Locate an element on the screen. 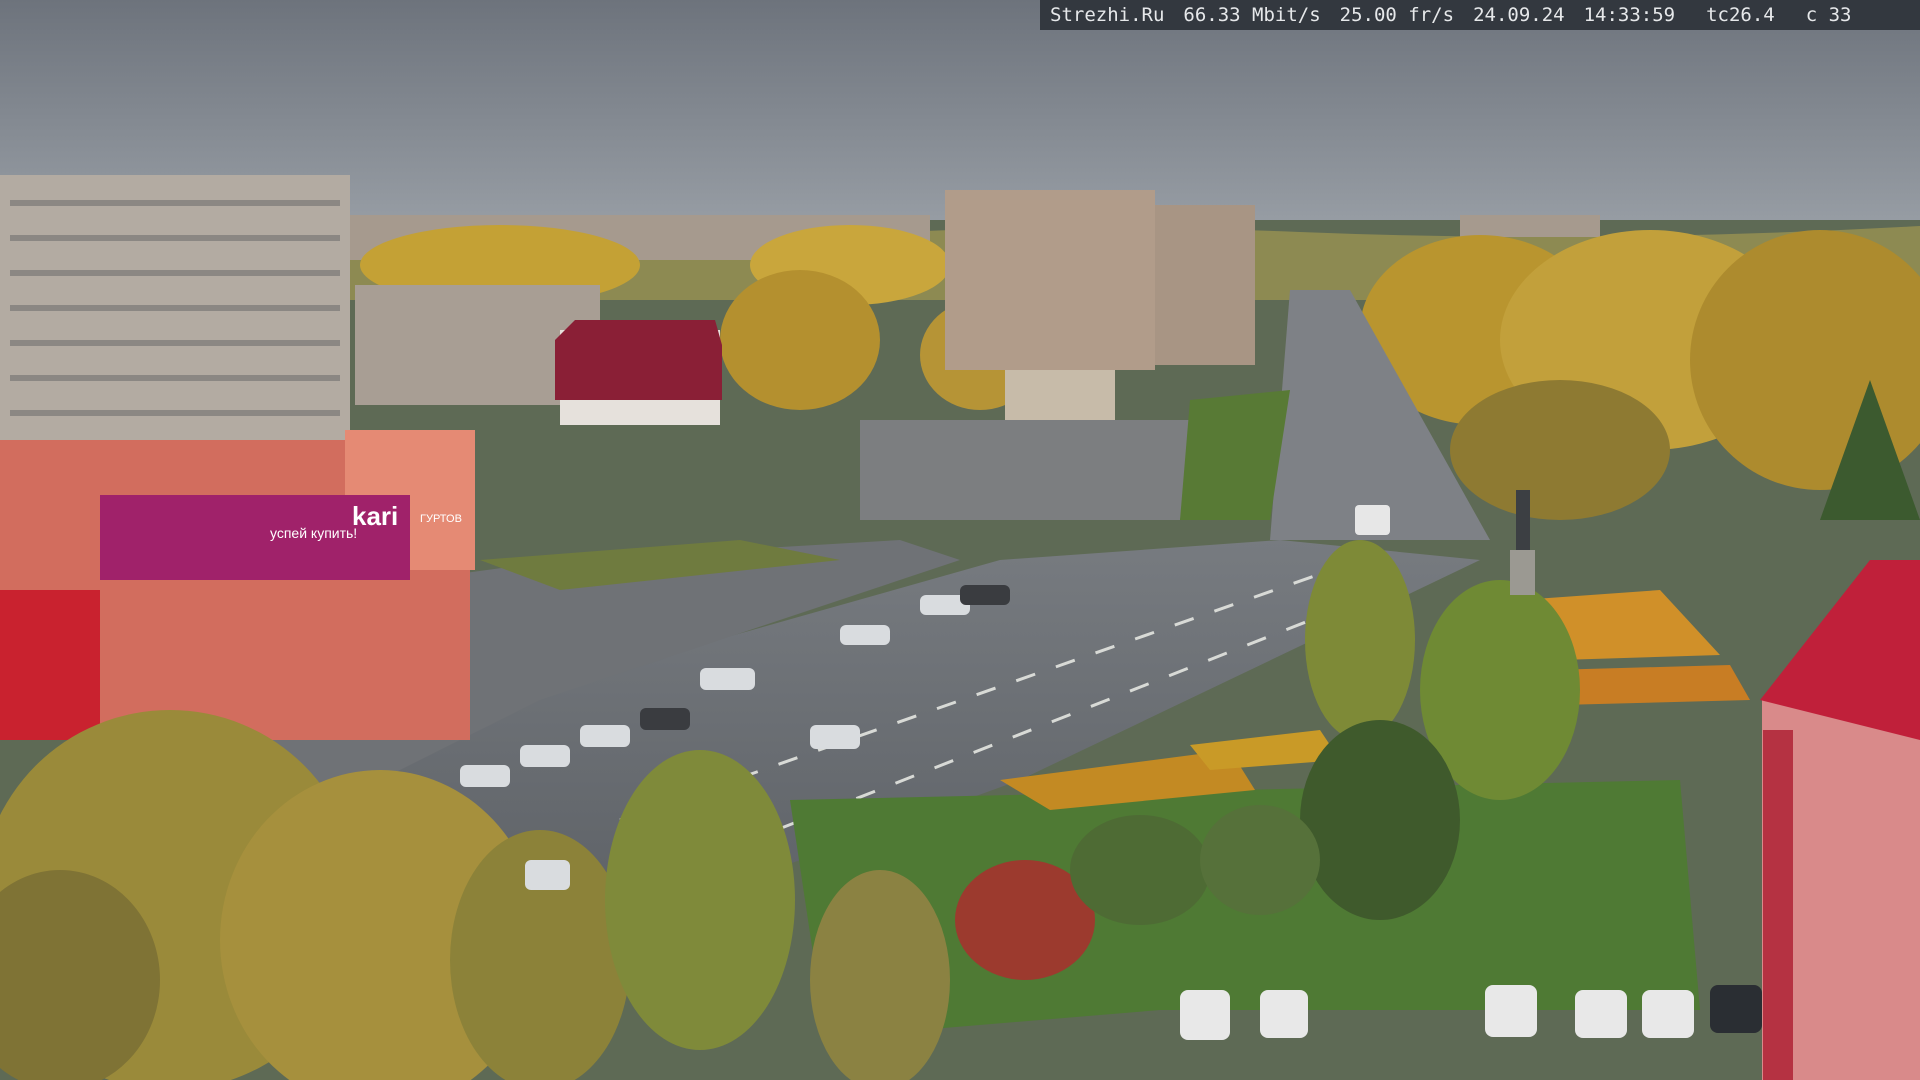 Image resolution: width=1920 pixels, height=1080 pixels. osd-time: 14:33:59 is located at coordinates (1629, 15).